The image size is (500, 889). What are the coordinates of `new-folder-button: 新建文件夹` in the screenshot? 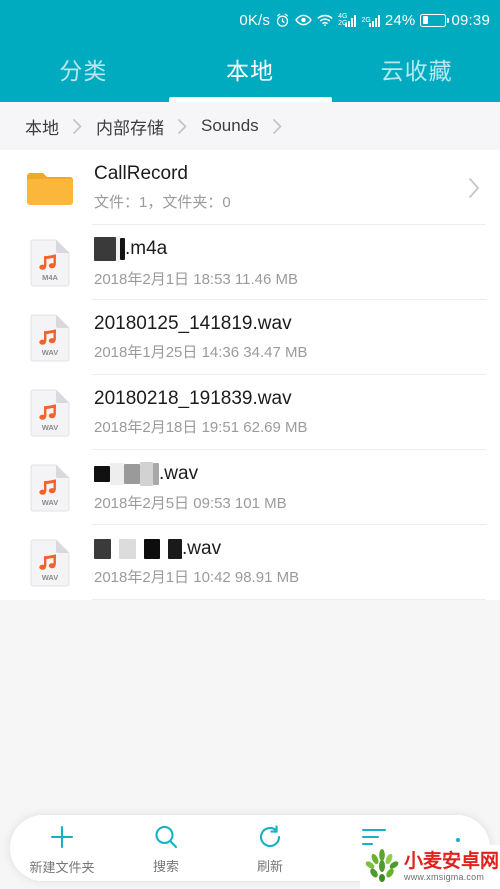 It's located at (62, 848).